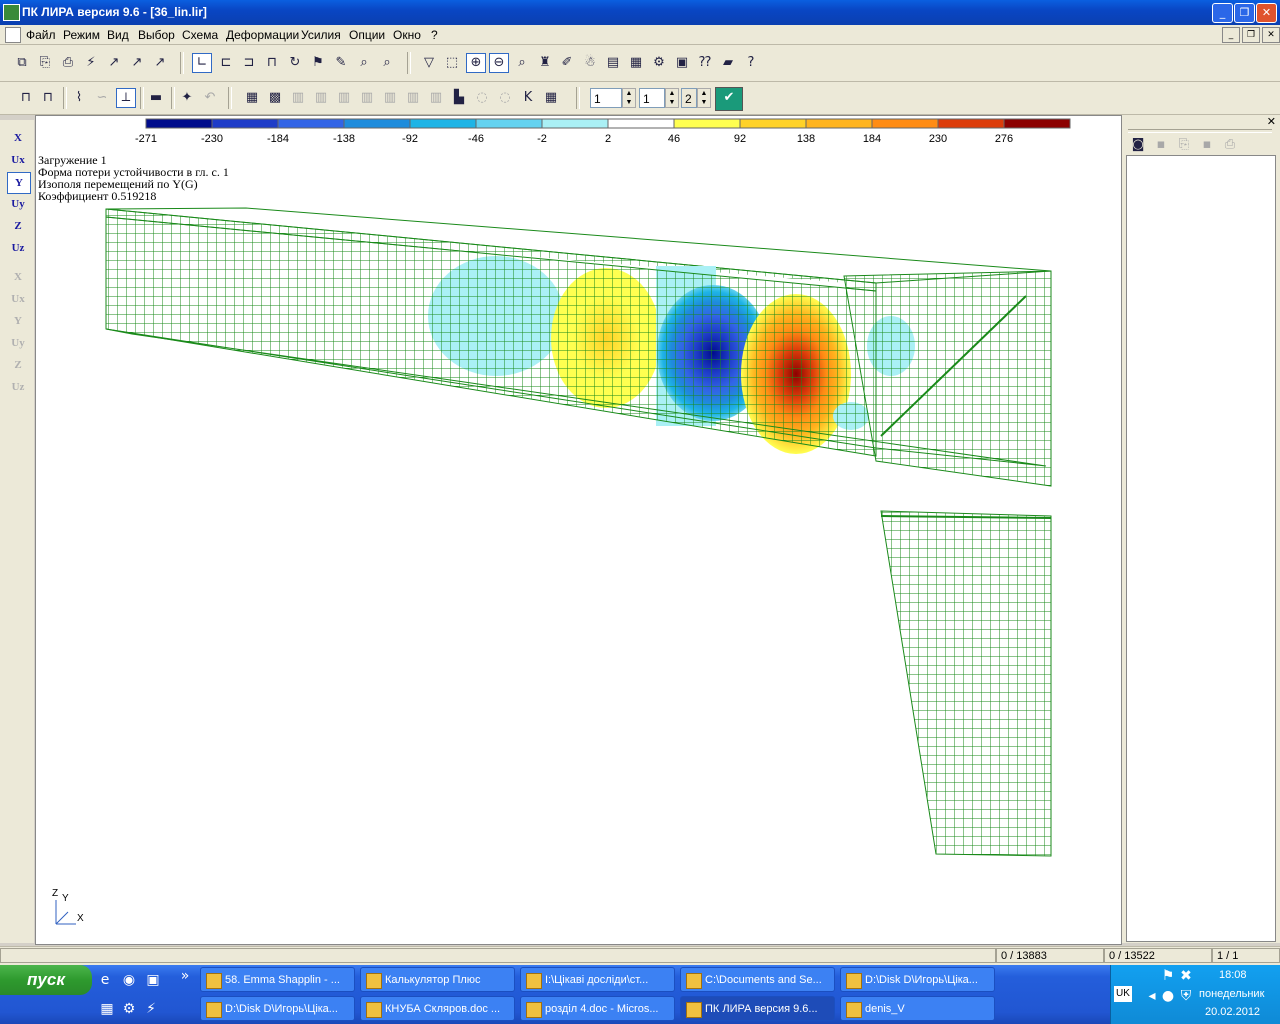 The width and height of the screenshot is (1280, 1024). Describe the element at coordinates (364, 63) in the screenshot. I see `zoom-icon: ⌕` at that location.